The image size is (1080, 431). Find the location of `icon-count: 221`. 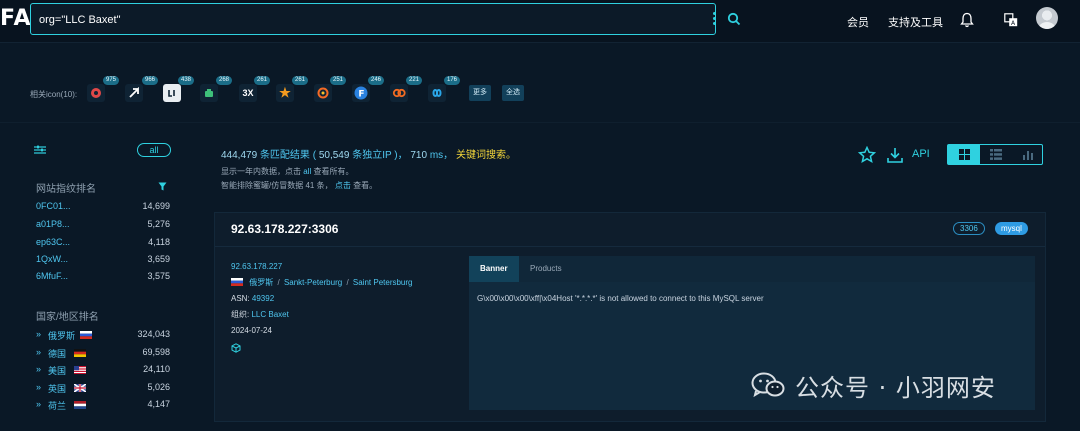

icon-count: 221 is located at coordinates (414, 80).